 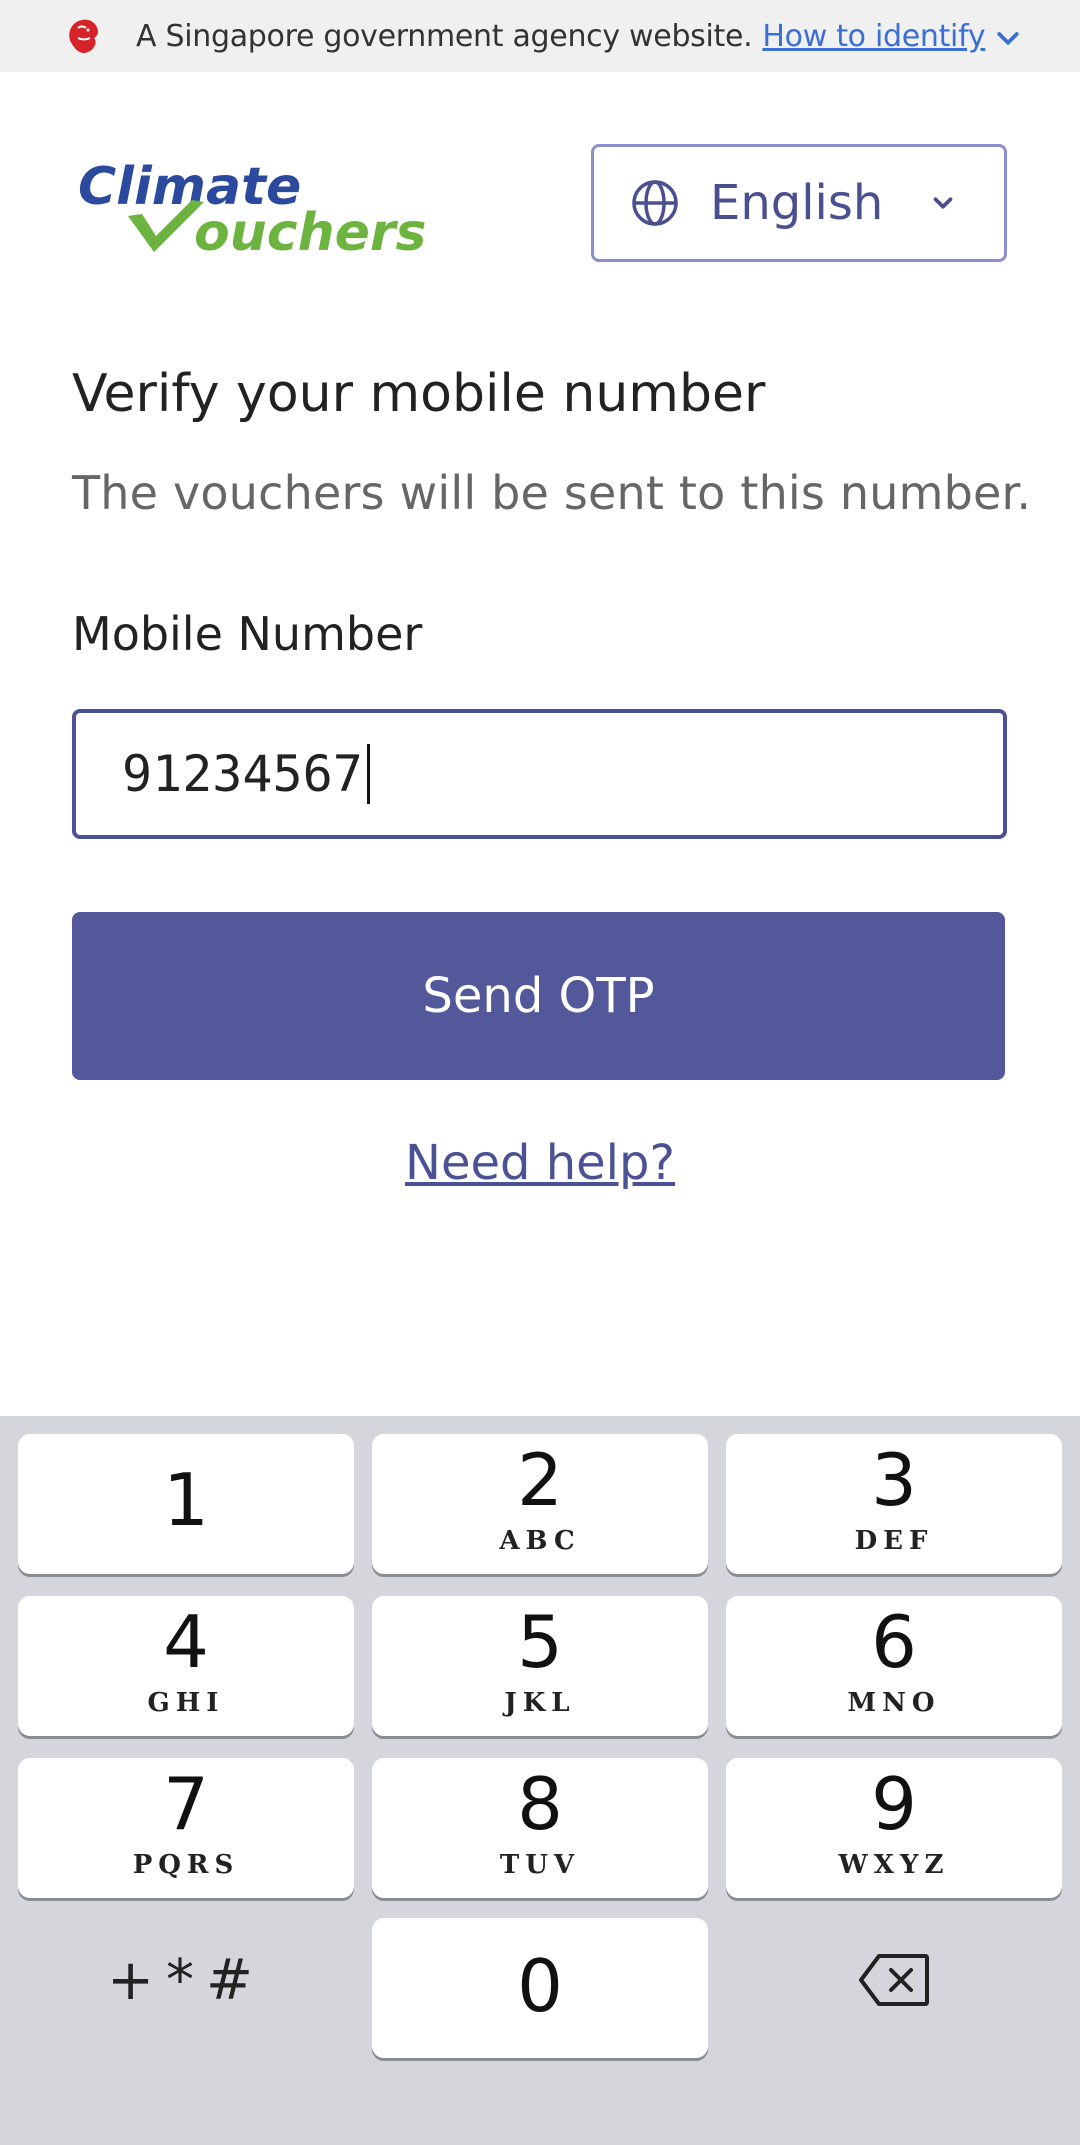 What do you see at coordinates (310, 228) in the screenshot?
I see `logo-vouchers-text: ouchers` at bounding box center [310, 228].